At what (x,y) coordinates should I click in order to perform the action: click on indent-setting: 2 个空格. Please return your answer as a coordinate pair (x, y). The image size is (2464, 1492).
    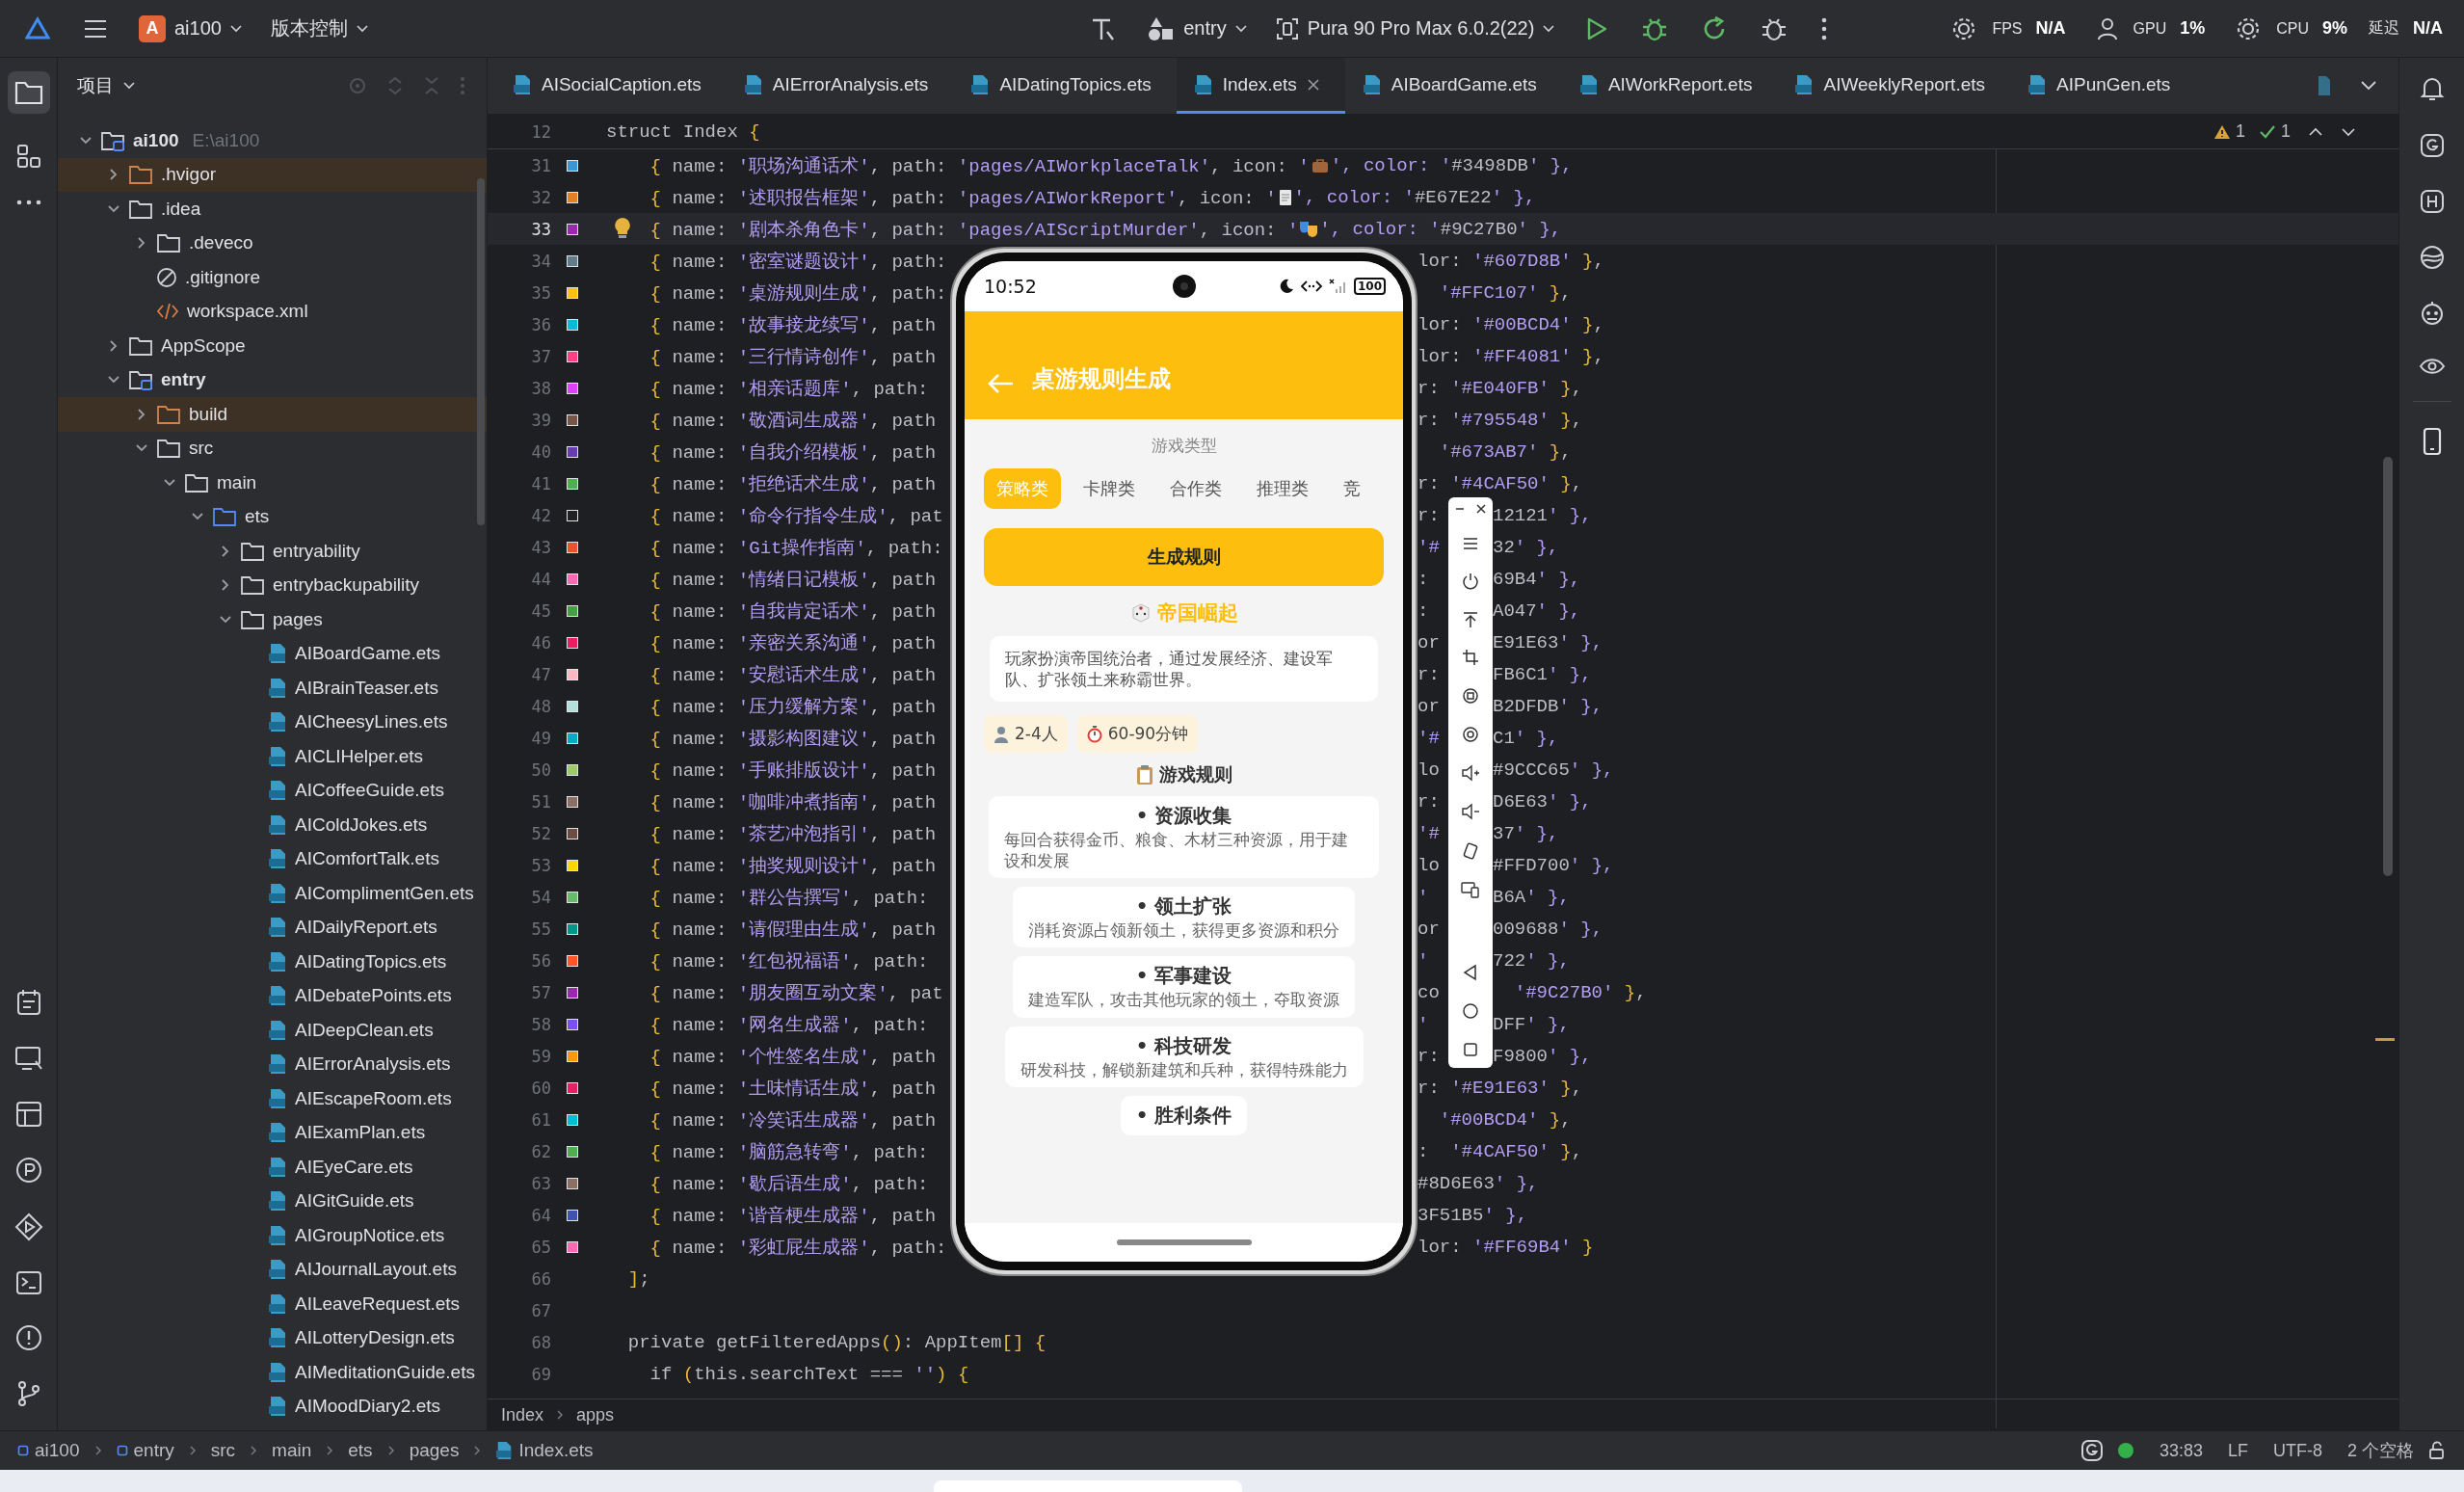
    Looking at the image, I should click on (2380, 1450).